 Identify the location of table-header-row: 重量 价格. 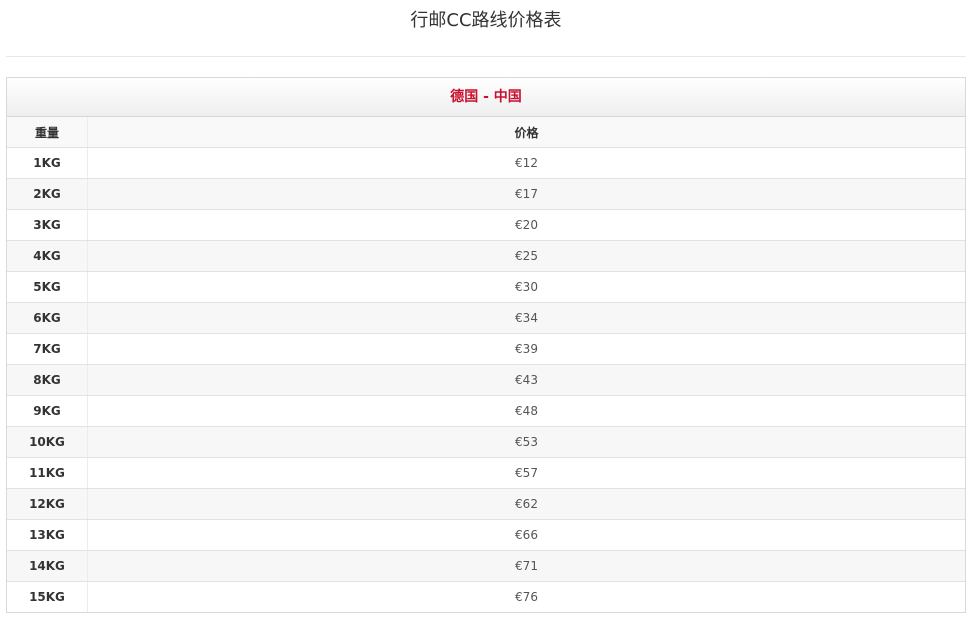
(486, 132).